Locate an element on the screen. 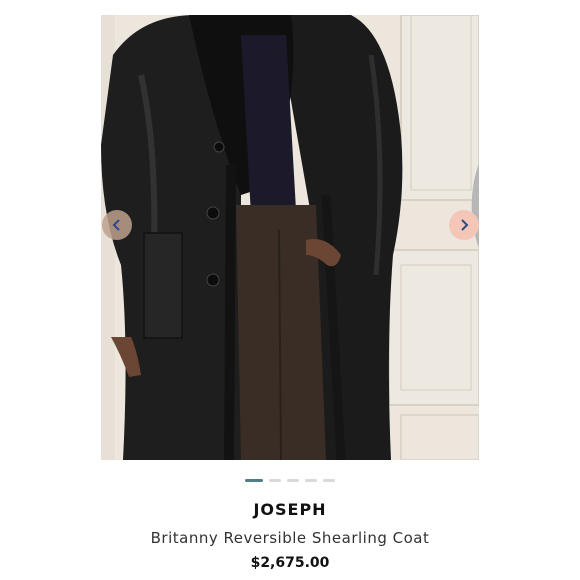 The height and width of the screenshot is (580, 580). chevron-right-icon is located at coordinates (465, 225).